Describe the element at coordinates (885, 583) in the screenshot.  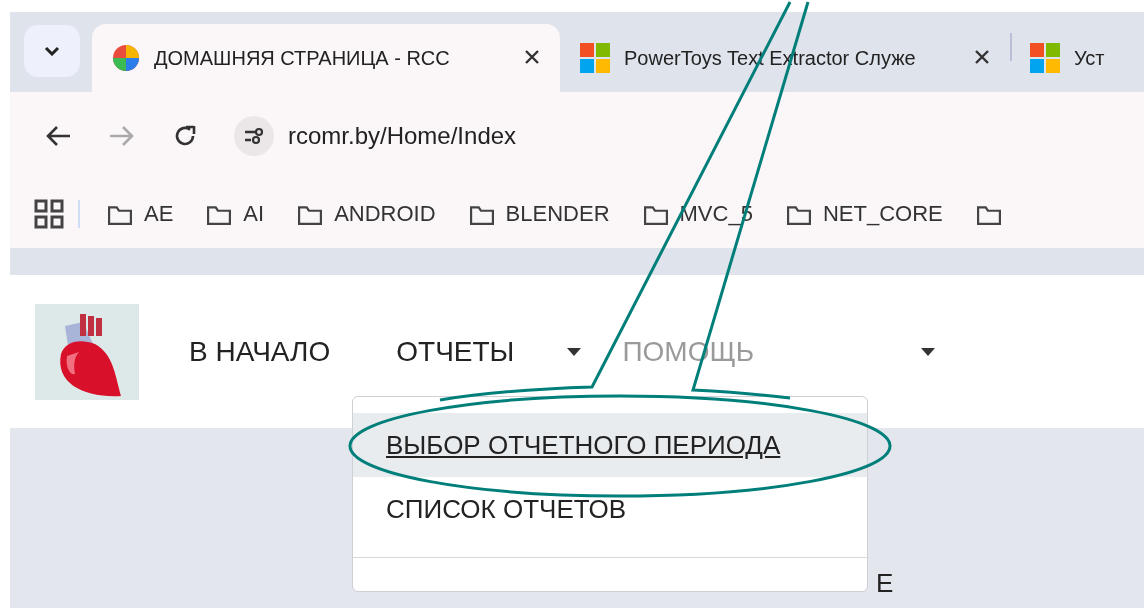
I see `page-heading: E` at that location.